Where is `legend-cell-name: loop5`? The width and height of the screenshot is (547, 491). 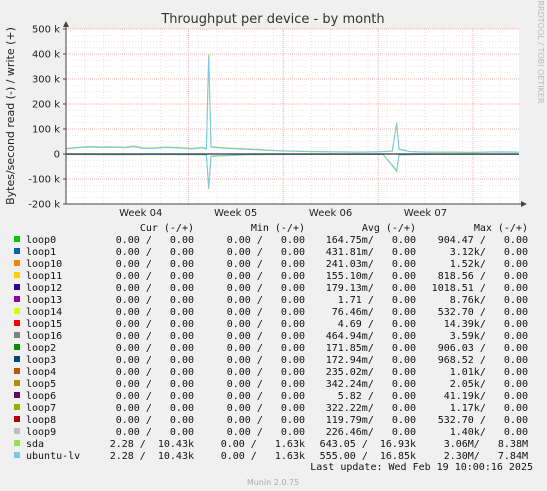 legend-cell-name: loop5 is located at coordinates (41, 384).